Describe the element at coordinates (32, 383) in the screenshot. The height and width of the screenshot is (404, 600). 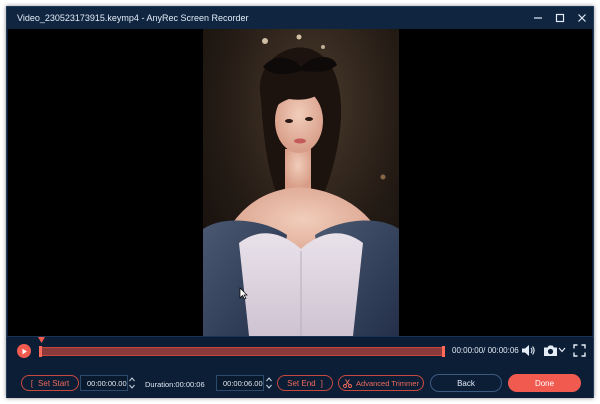
I see `bracket-left-icon: [` at that location.